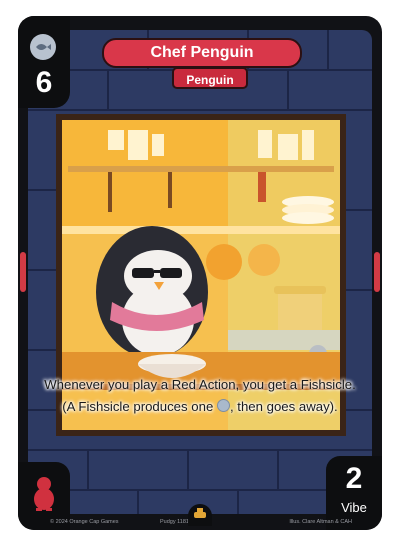 Image resolution: width=400 pixels, height=545 pixels. Describe the element at coordinates (23, 272) in the screenshot. I see `left-side-tab` at that location.